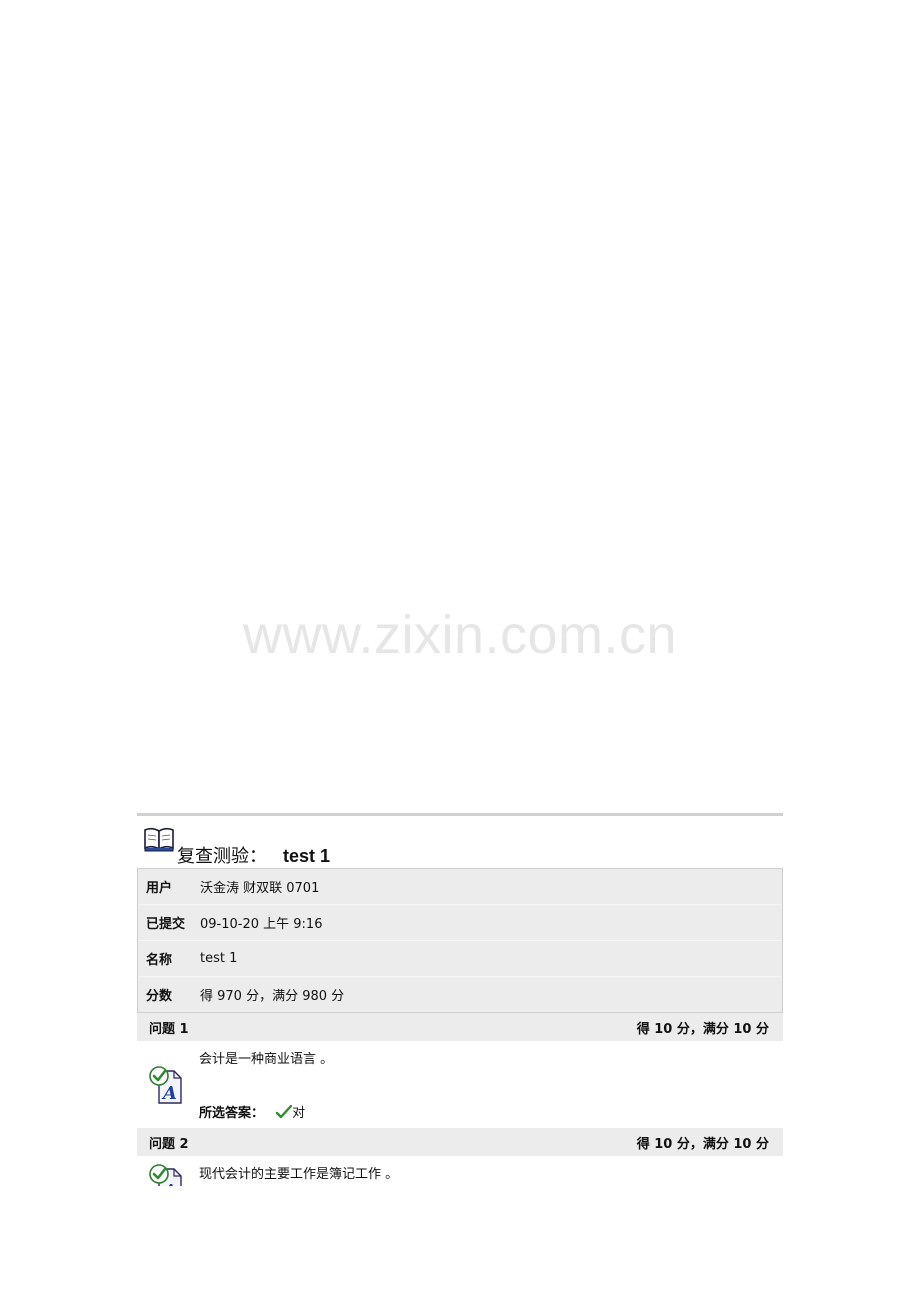  What do you see at coordinates (460, 842) in the screenshot?
I see `page-title-row: 复查测验： test 1` at bounding box center [460, 842].